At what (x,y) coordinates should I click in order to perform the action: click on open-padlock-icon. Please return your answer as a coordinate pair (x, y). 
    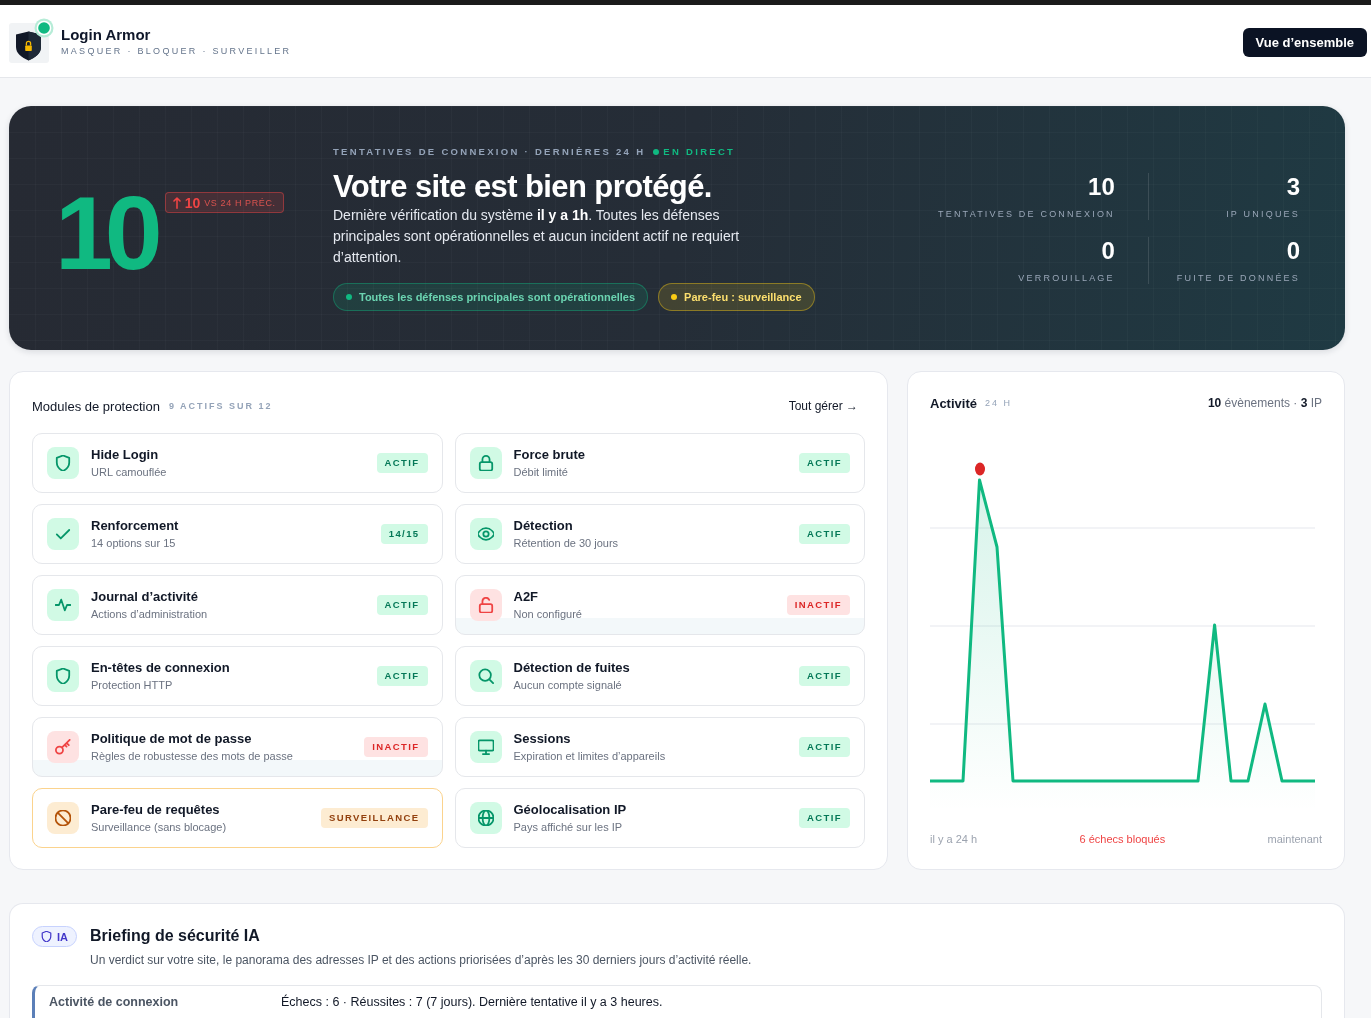
    Looking at the image, I should click on (485, 605).